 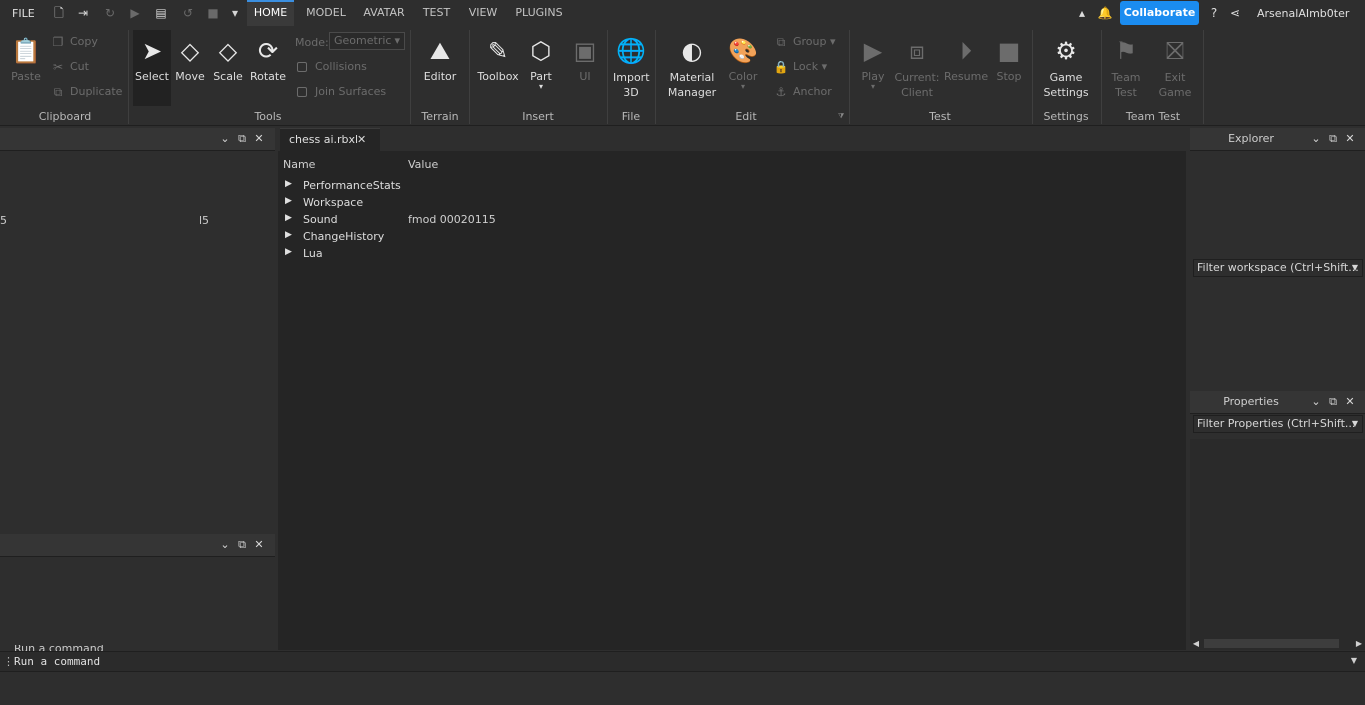 What do you see at coordinates (728, 219) in the screenshot?
I see `tree-row: ▶ Sound fmod 00020115` at bounding box center [728, 219].